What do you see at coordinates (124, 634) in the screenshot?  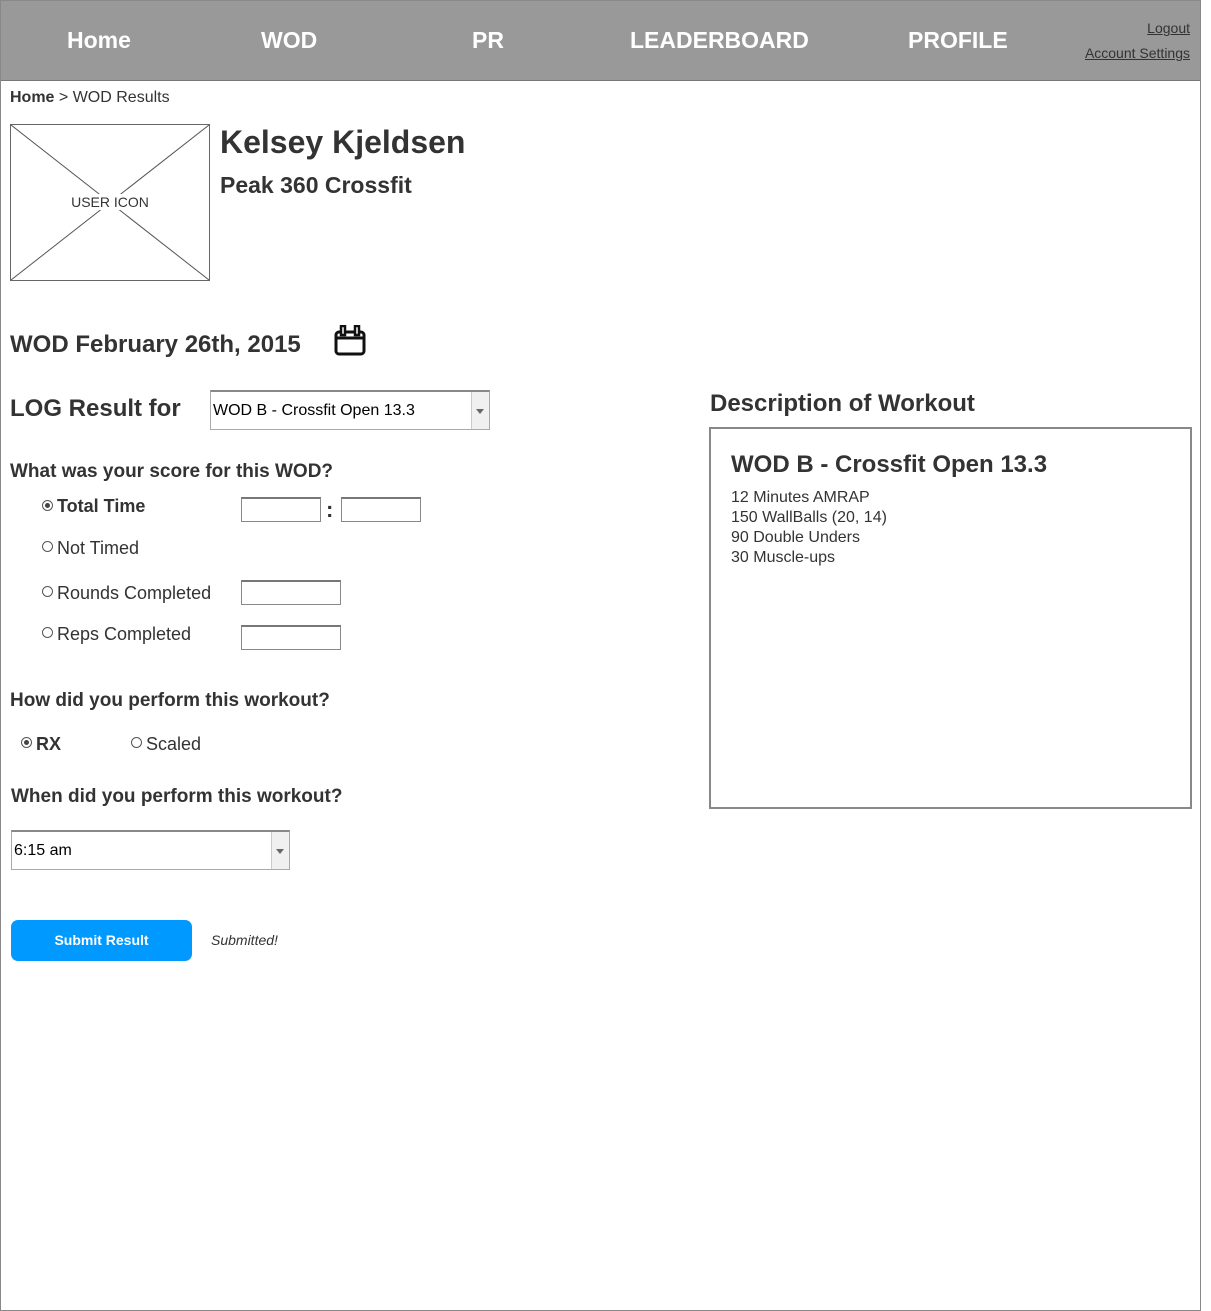 I see `label-reps-completed: Reps Completed` at bounding box center [124, 634].